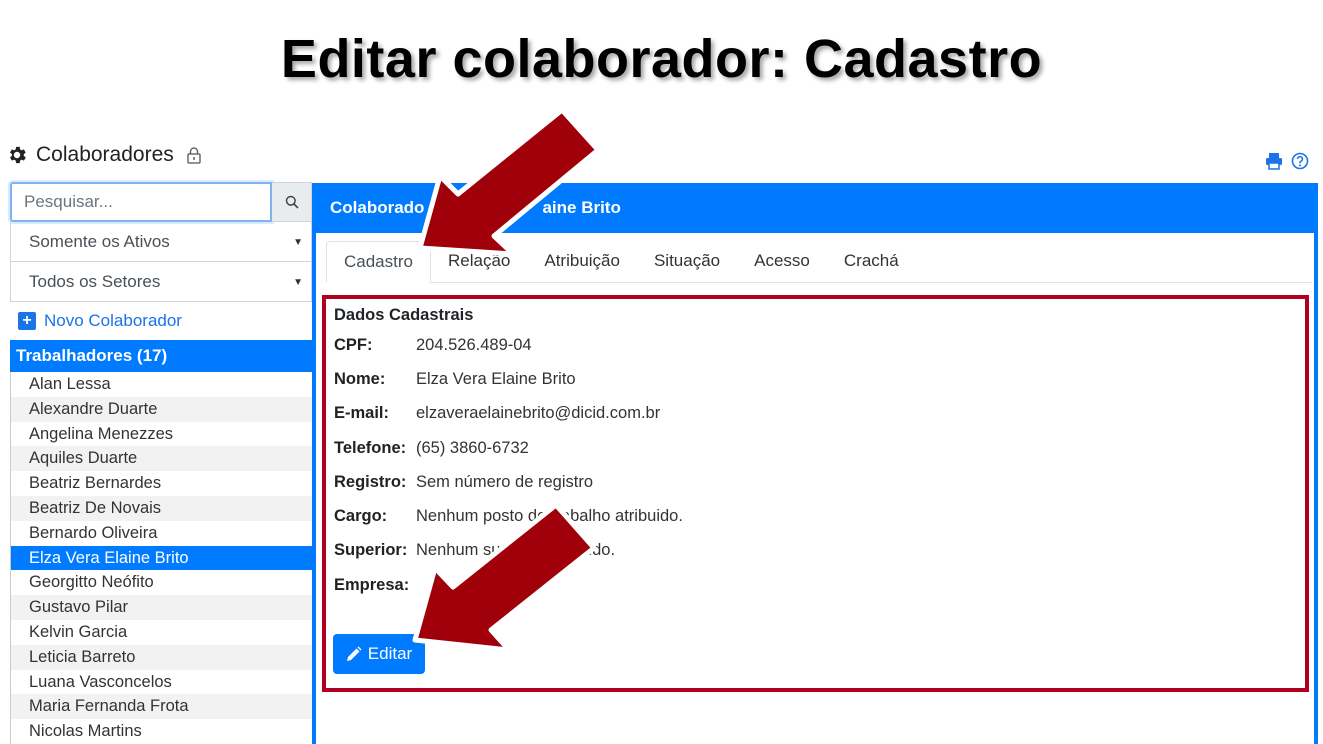  I want to click on worker-list-item: Alan Lessa, so click(161, 384).